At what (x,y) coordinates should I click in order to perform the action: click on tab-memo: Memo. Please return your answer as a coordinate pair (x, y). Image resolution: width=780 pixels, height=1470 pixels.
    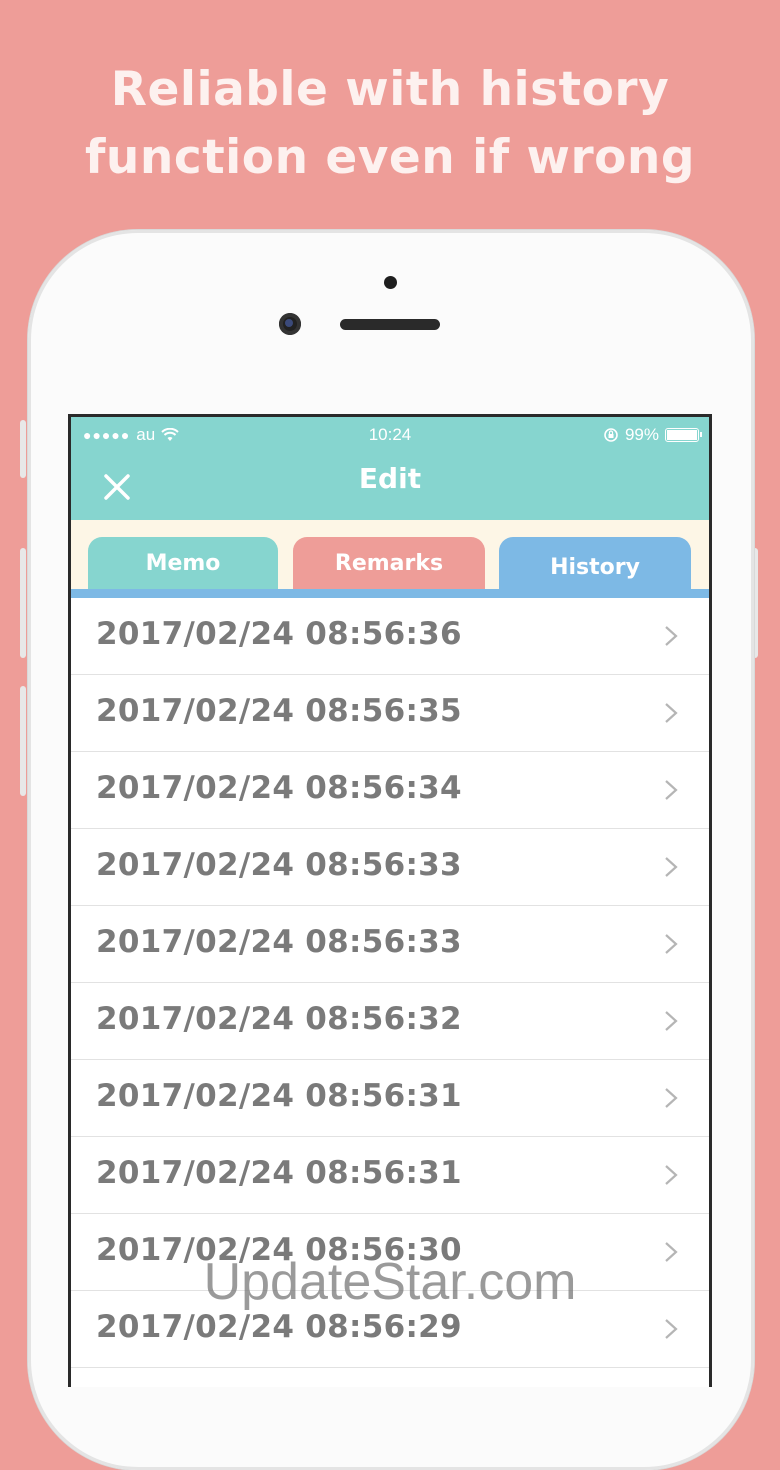
    Looking at the image, I should click on (183, 563).